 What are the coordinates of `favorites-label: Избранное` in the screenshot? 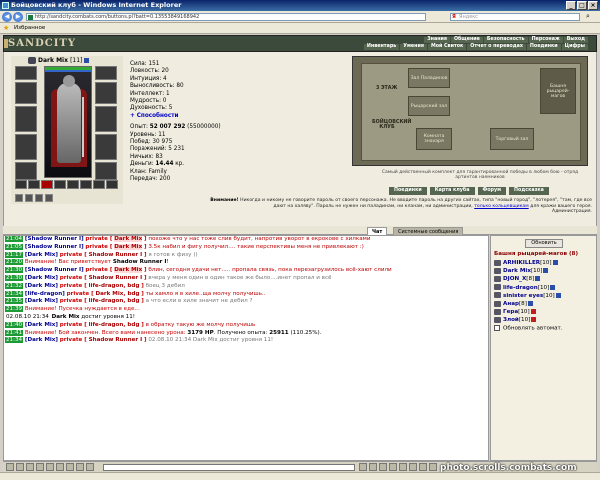 It's located at (29, 28).